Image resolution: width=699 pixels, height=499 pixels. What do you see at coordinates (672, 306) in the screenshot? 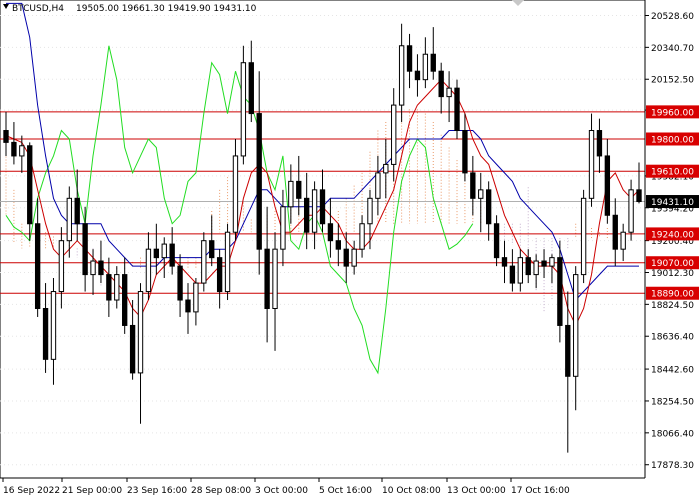
I see `price-tick-label: 18824.50` at bounding box center [672, 306].